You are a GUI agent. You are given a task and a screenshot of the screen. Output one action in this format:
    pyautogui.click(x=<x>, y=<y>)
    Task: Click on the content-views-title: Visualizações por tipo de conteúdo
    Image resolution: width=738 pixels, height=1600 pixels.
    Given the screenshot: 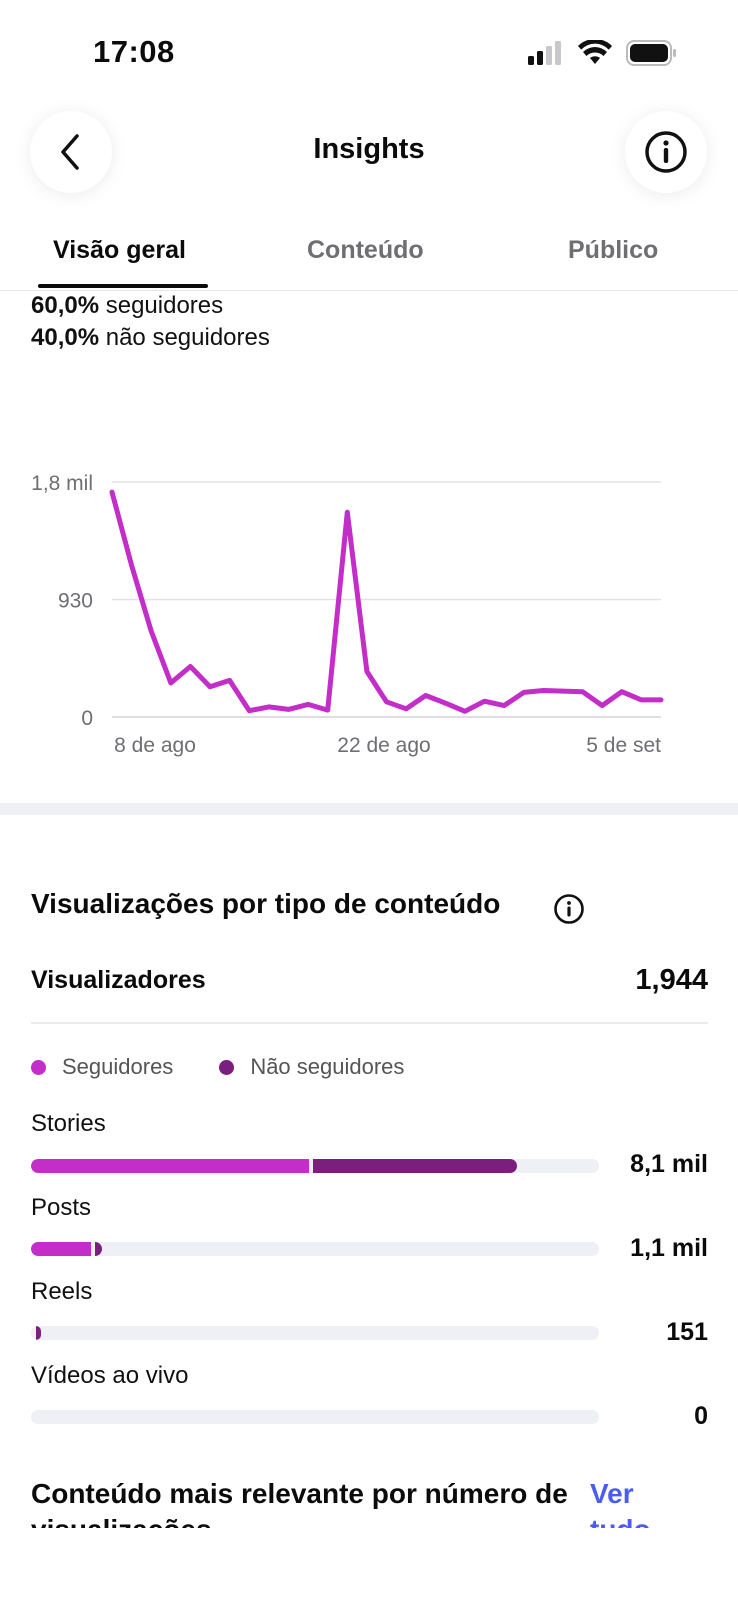 What is the action you would take?
    pyautogui.click(x=266, y=903)
    